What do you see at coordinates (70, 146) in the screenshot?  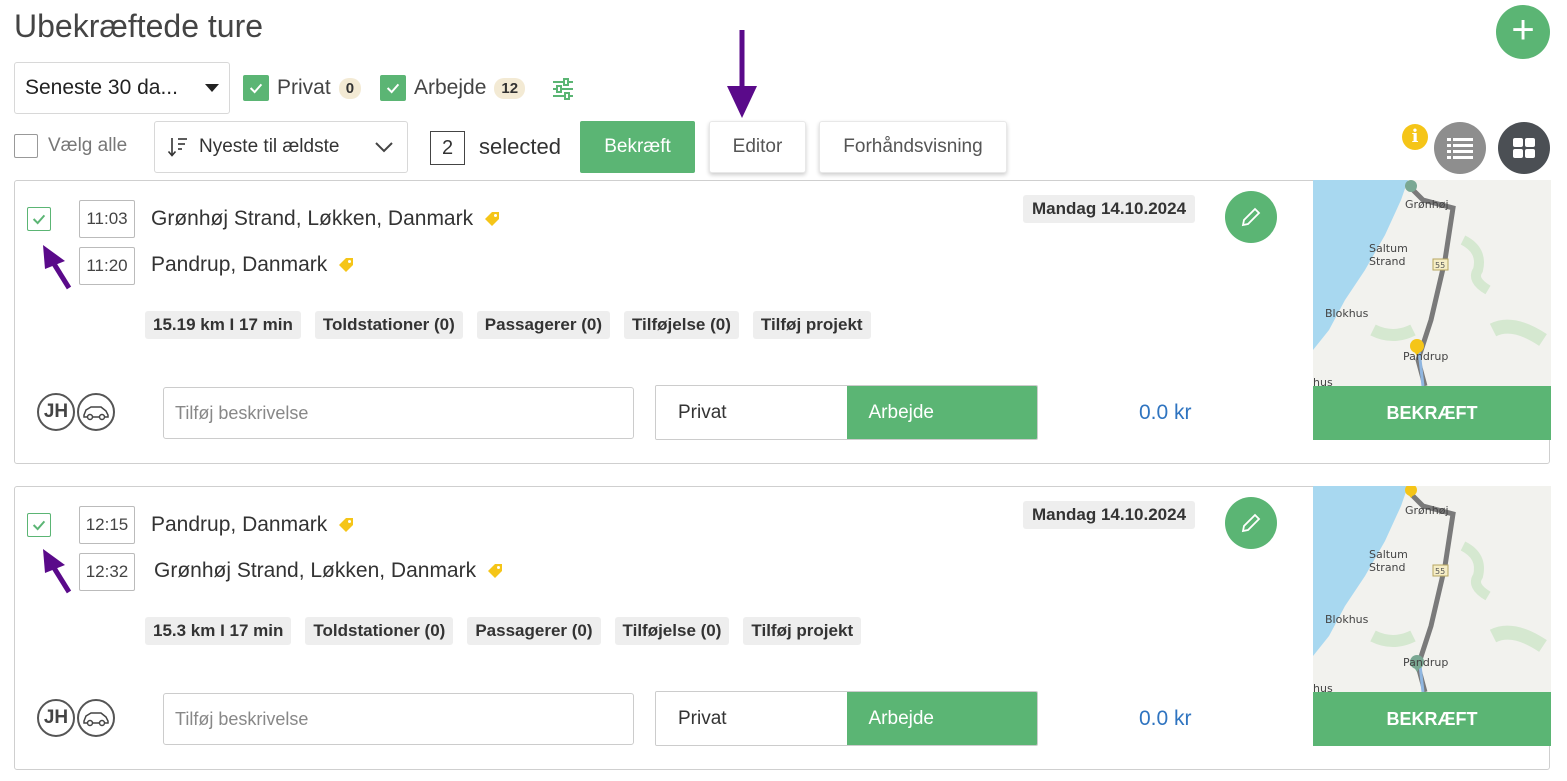 I see `select-all: Vælg alle` at bounding box center [70, 146].